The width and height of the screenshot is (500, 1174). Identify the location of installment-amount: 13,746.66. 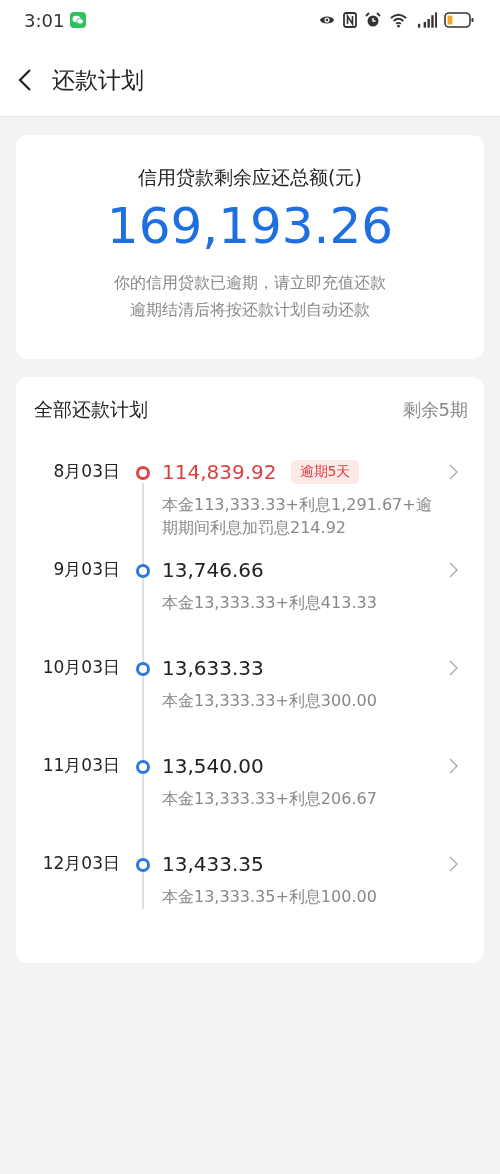
(213, 570).